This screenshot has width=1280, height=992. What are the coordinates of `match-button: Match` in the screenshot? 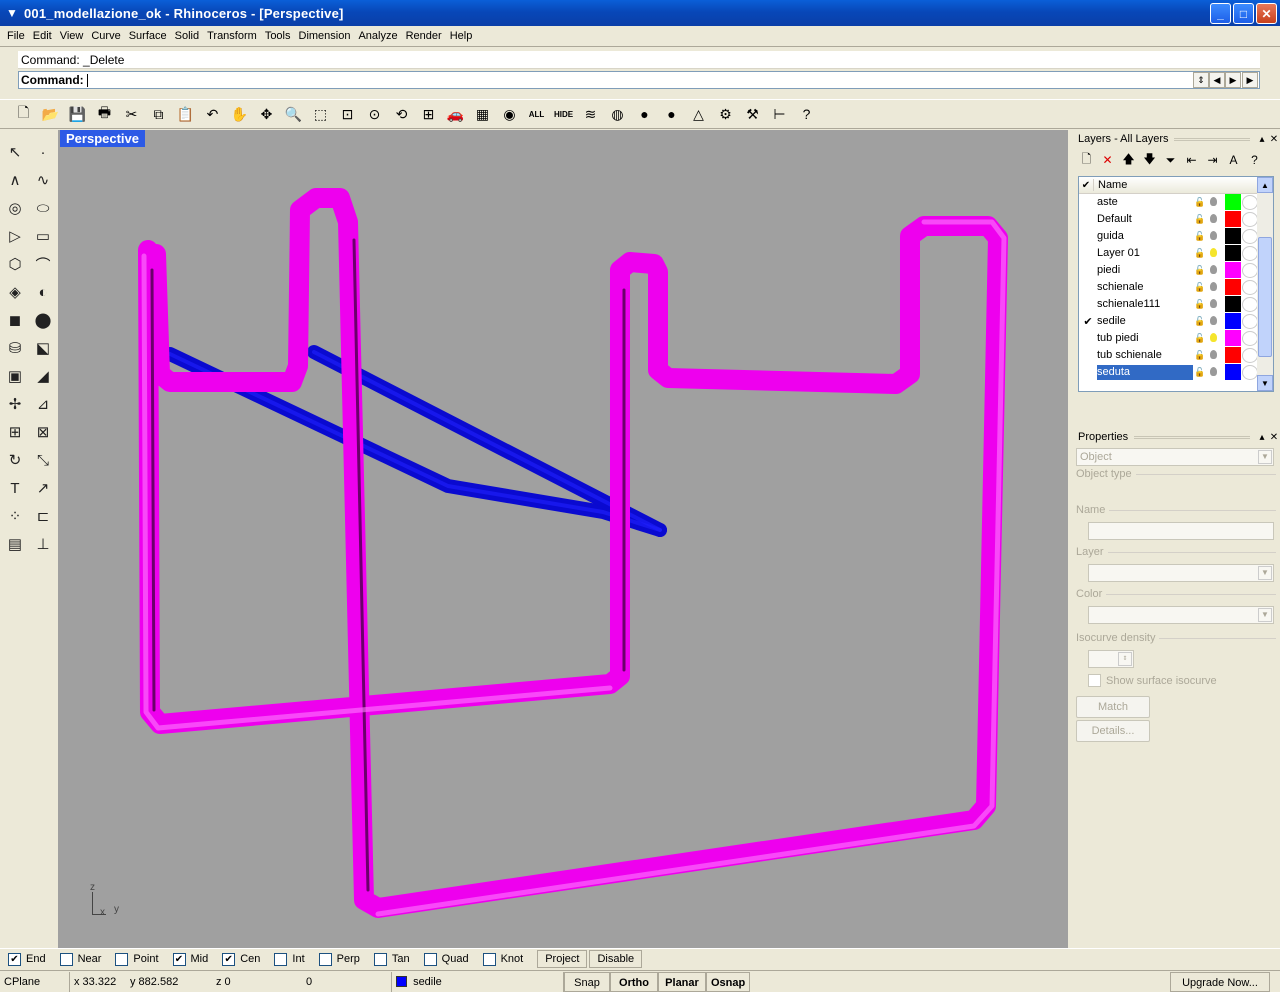 It's located at (1113, 707).